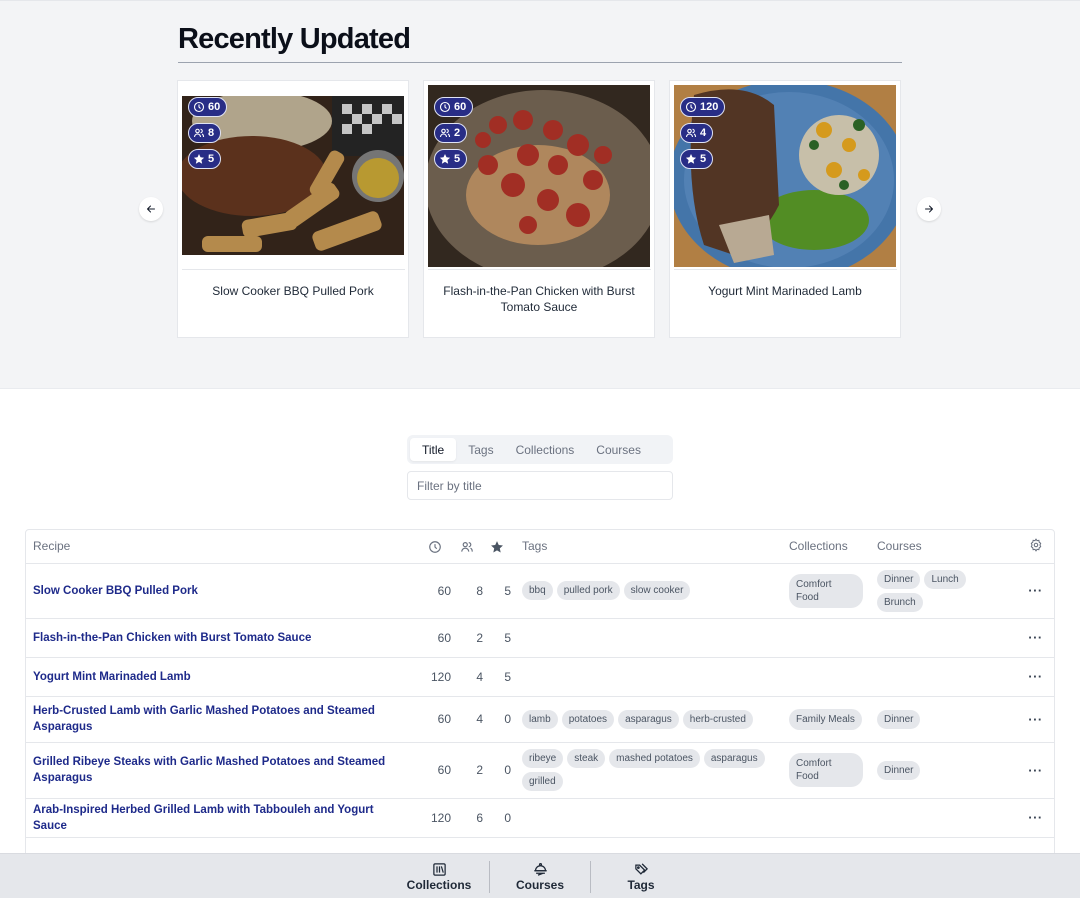 This screenshot has width=1080, height=898. What do you see at coordinates (945, 579) in the screenshot?
I see `course-pill: Lunch` at bounding box center [945, 579].